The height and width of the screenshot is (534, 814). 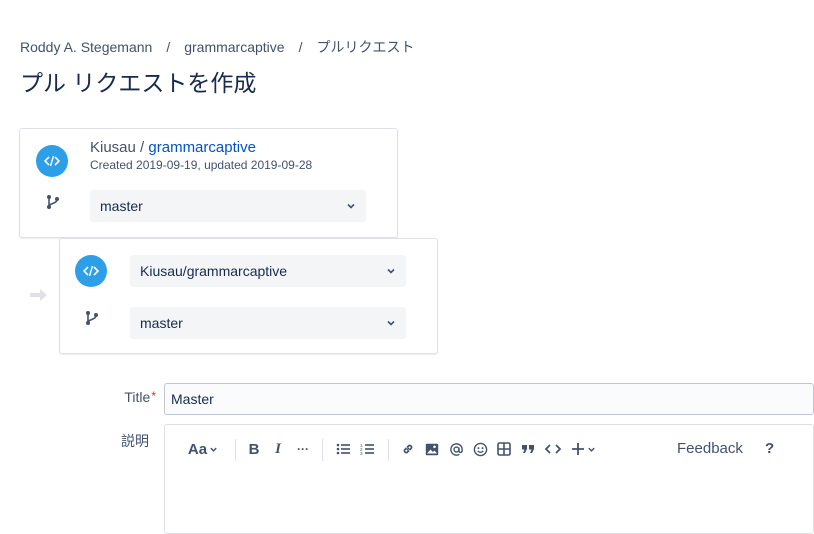 What do you see at coordinates (201, 165) in the screenshot?
I see `source-meta: Created 2019-09-19, updated 2019-09-28` at bounding box center [201, 165].